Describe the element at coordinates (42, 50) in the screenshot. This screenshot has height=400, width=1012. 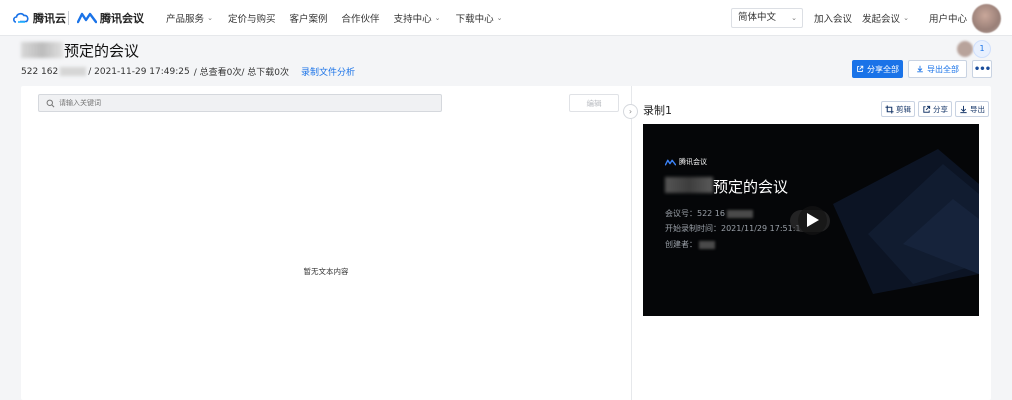
I see `title-redacted` at that location.